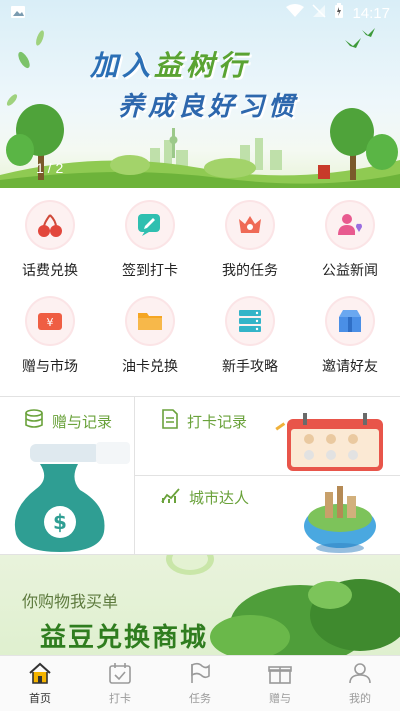  I want to click on nav-label: 首页, so click(40, 698).